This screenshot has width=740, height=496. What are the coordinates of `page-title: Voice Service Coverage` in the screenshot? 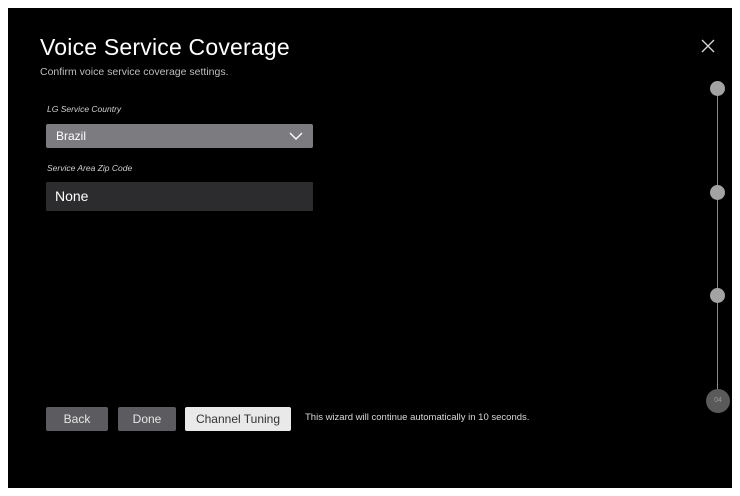 It's located at (165, 47).